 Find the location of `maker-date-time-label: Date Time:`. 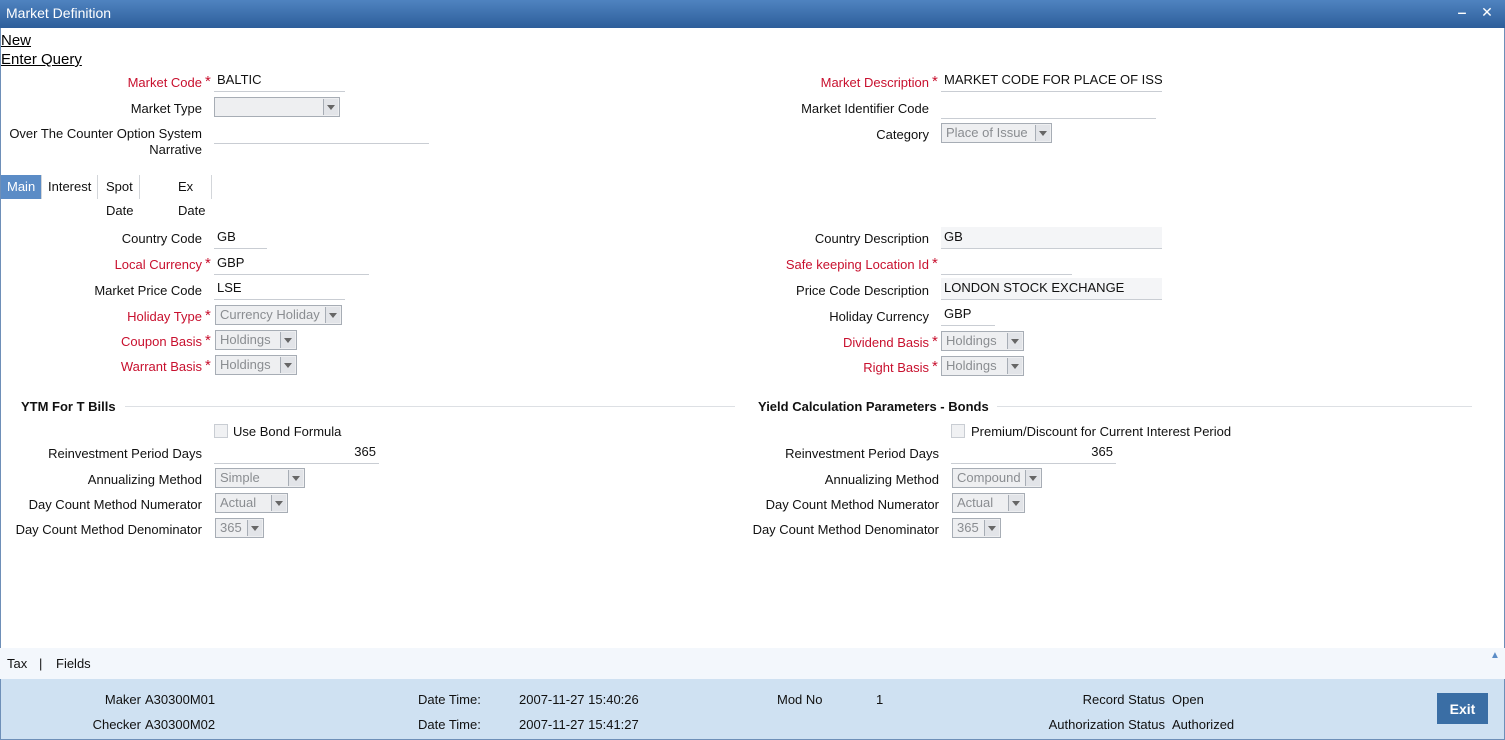

maker-date-time-label: Date Time: is located at coordinates (449, 699).